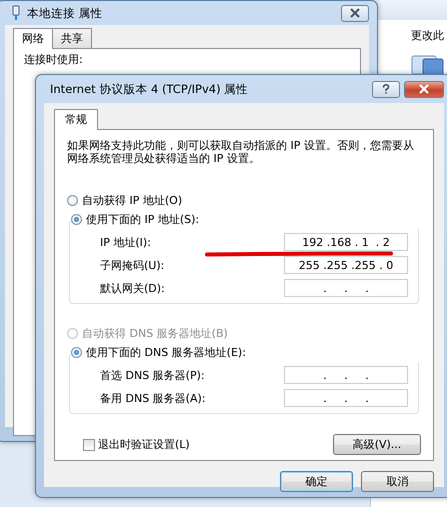 This screenshot has height=507, width=447. I want to click on cancel-button: 取消, so click(397, 481).